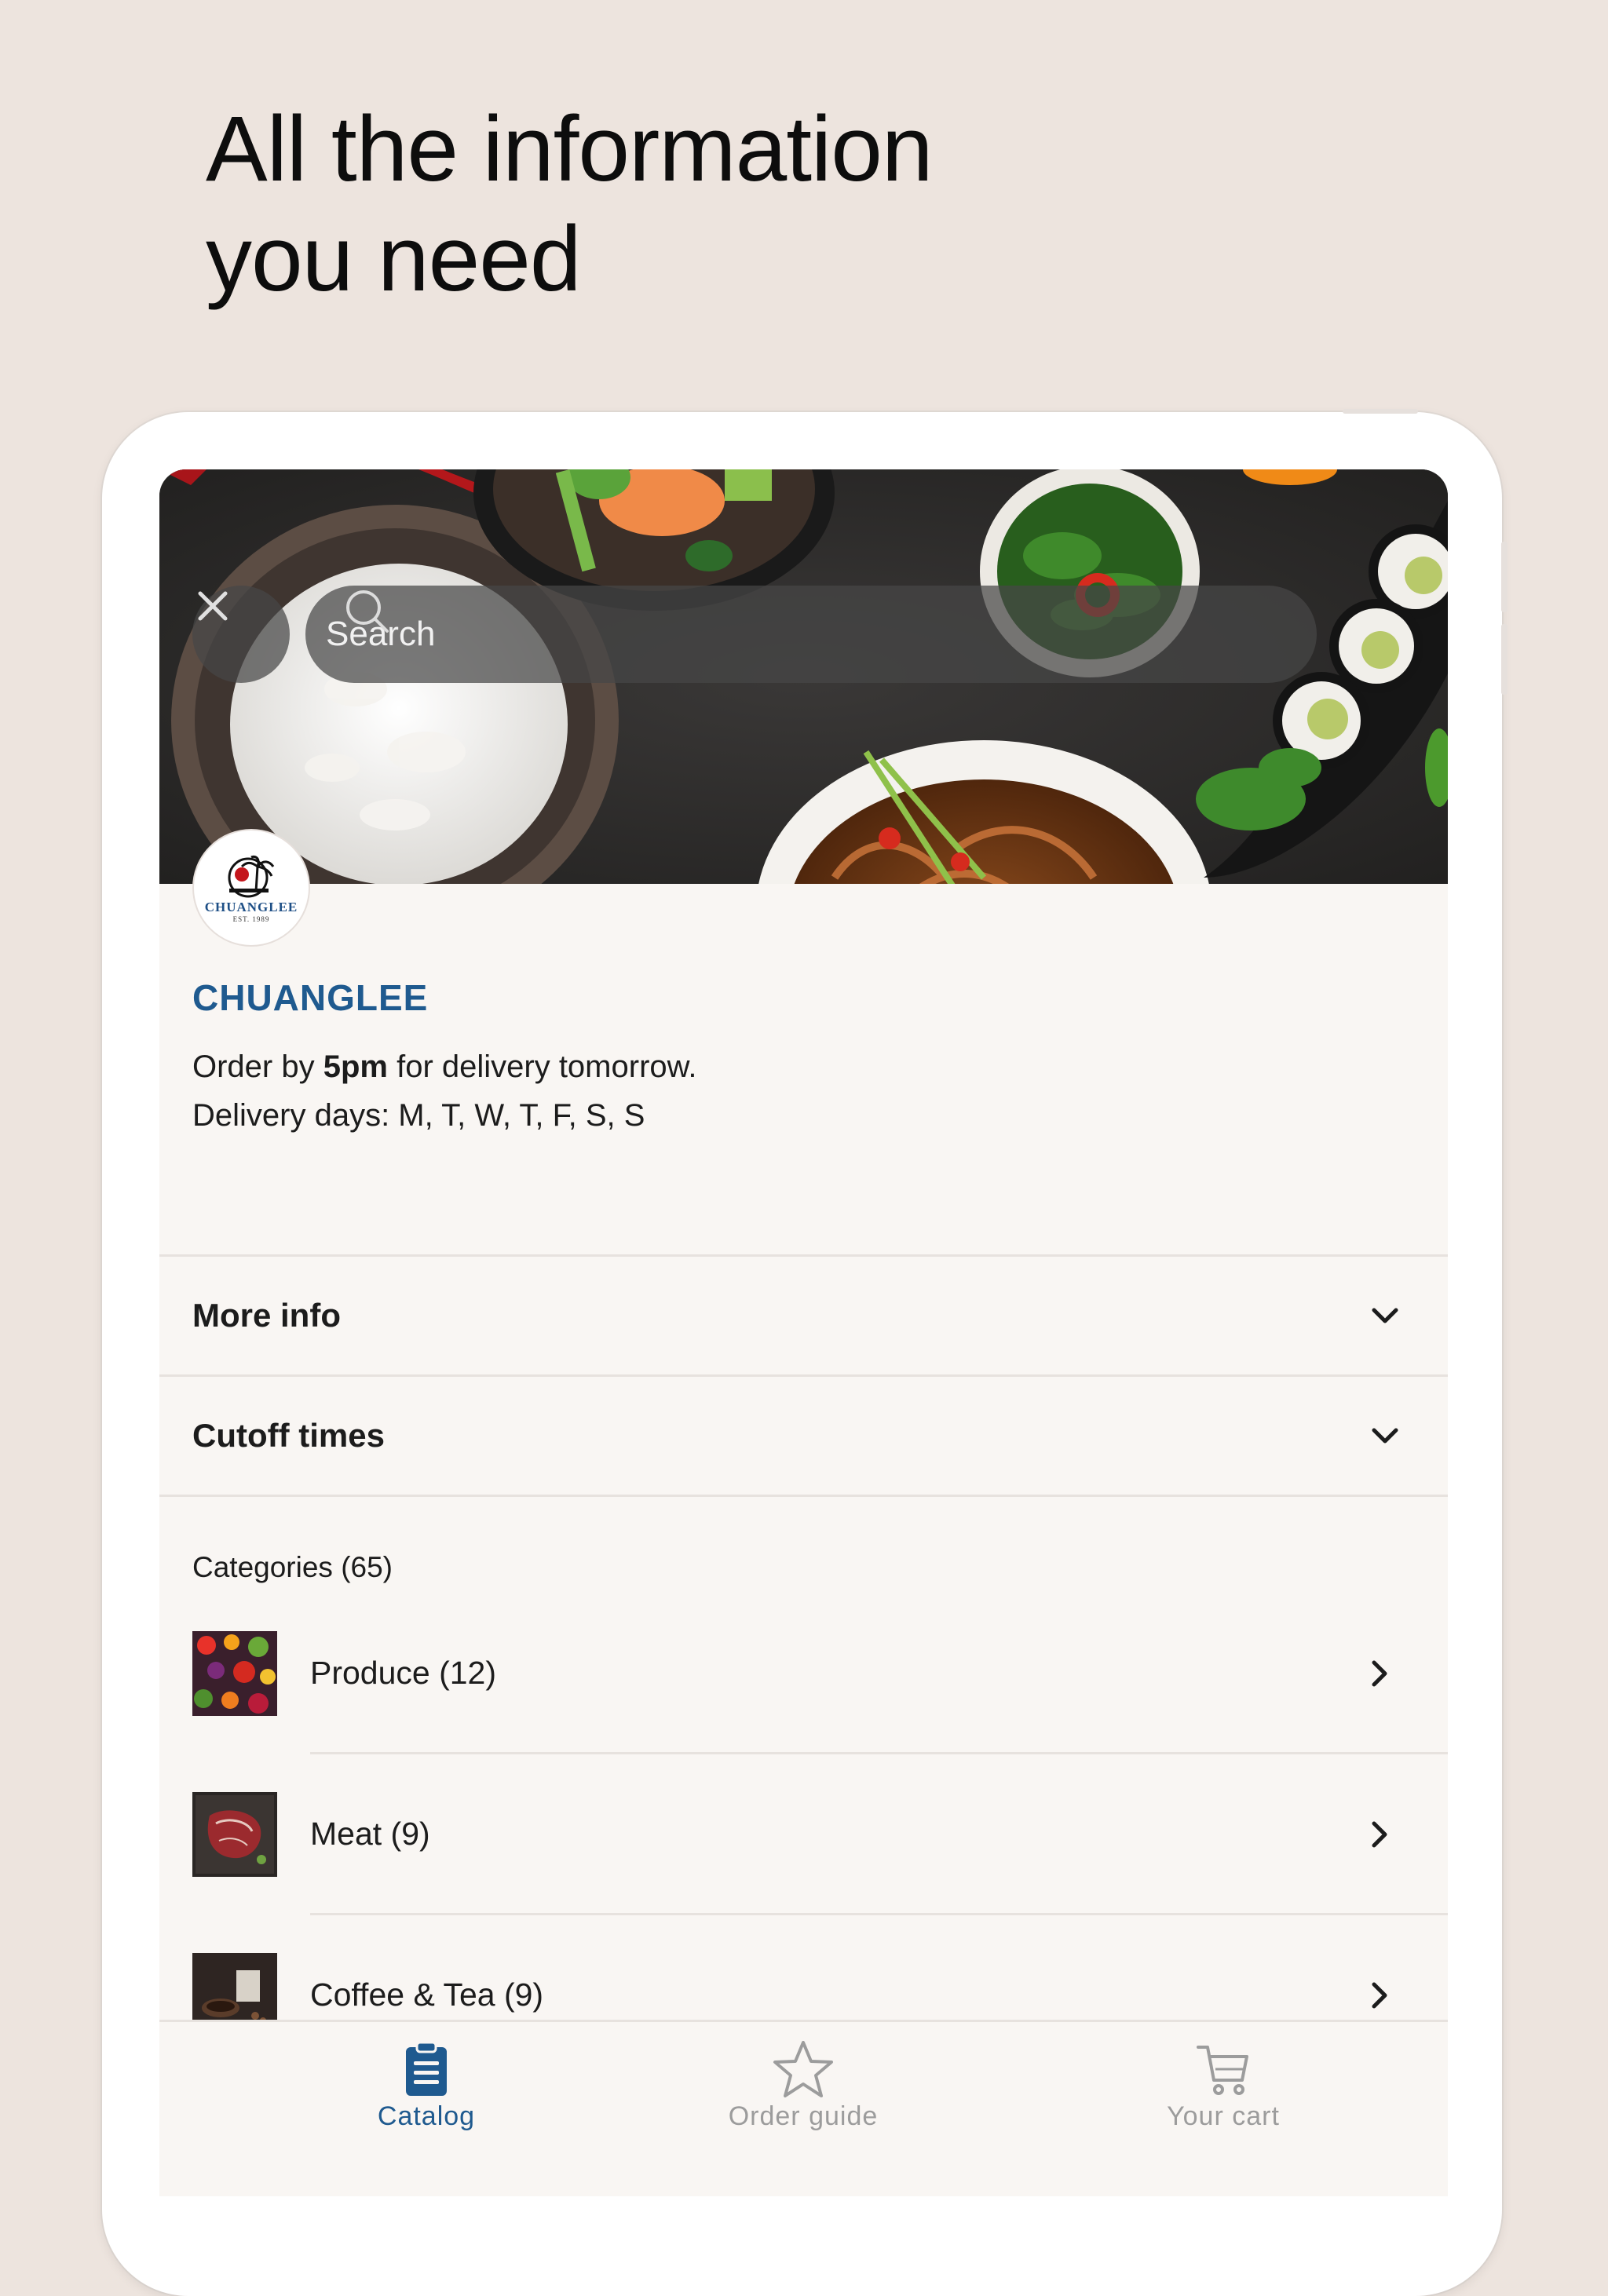 Image resolution: width=1608 pixels, height=2296 pixels. I want to click on tab-order-guide: Order guide, so click(803, 2077).